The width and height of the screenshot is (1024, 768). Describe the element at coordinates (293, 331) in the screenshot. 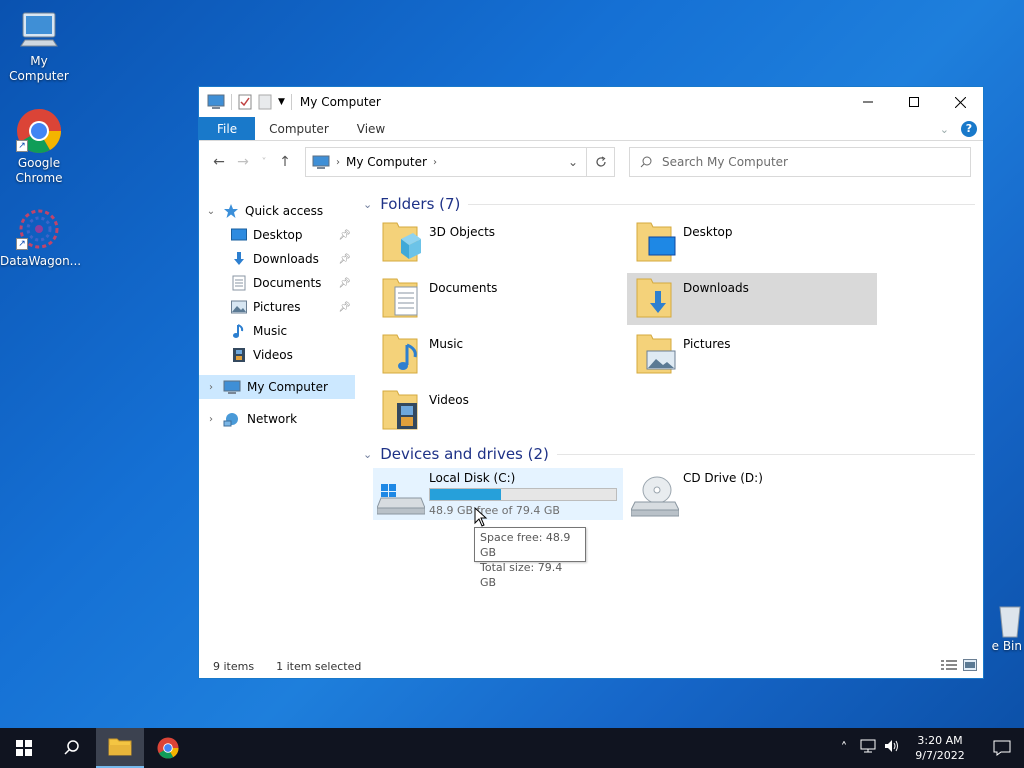

I see `sidebar-item-music: Music` at that location.